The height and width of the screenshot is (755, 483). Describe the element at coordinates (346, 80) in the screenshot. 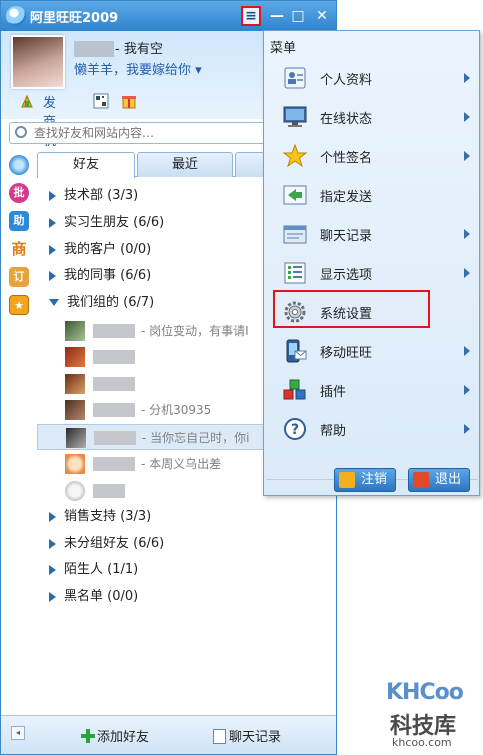

I see `menu-item-label: 个人资料` at that location.